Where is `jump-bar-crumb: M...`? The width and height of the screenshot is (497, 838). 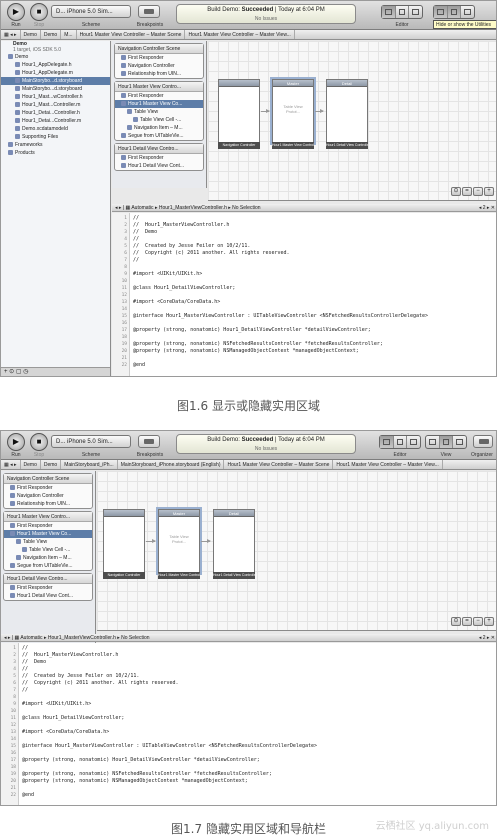 jump-bar-crumb: M... is located at coordinates (69, 34).